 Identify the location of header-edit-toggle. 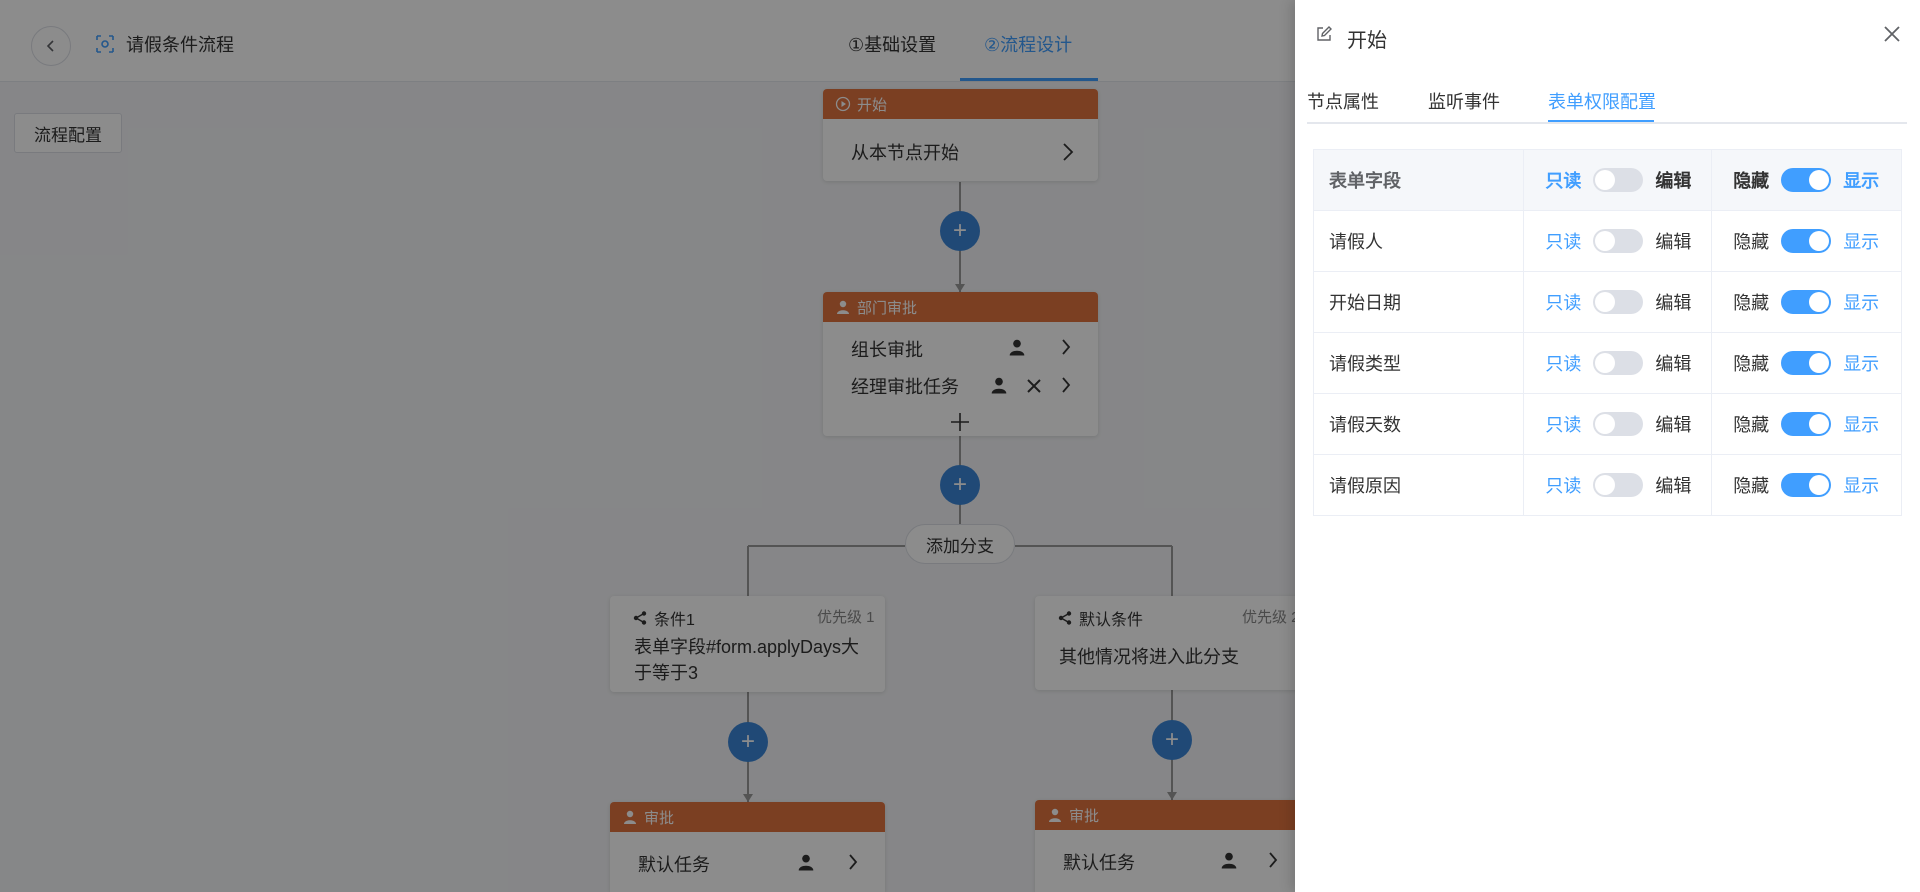
(1618, 180).